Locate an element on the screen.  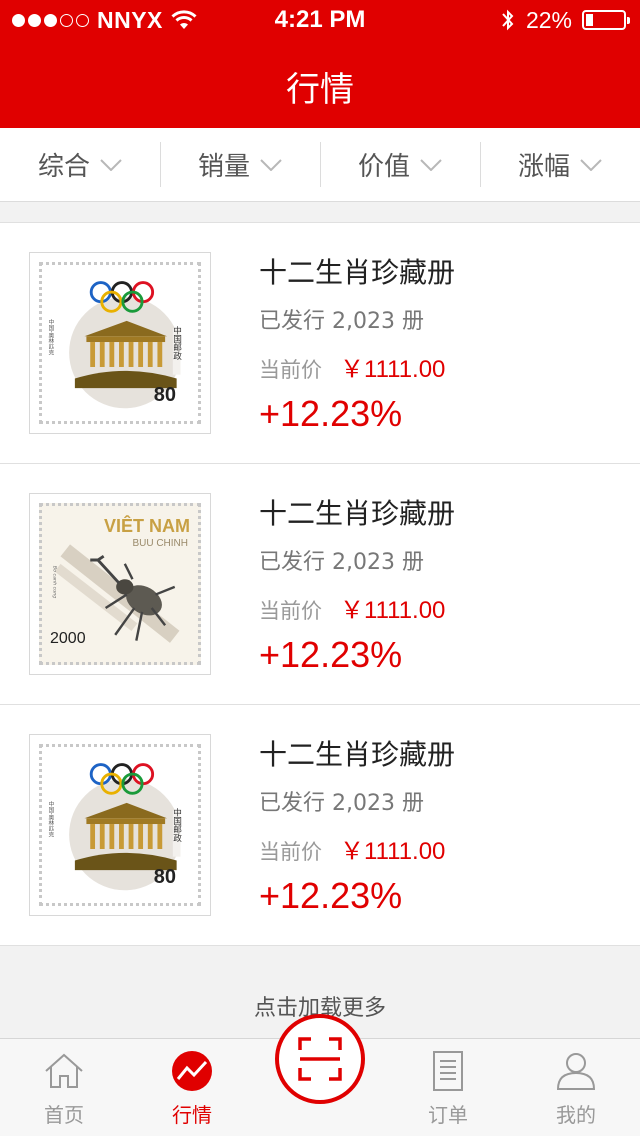
scan-button is located at coordinates (320, 1059).